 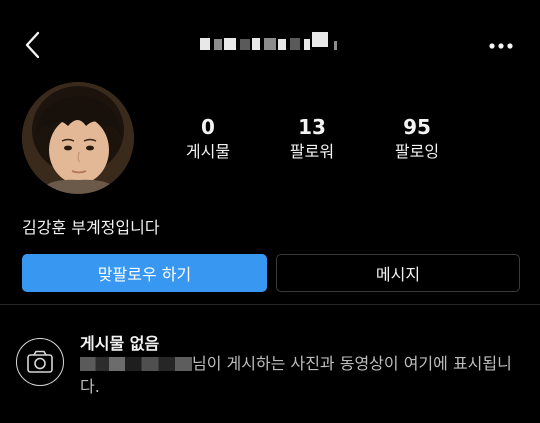 What do you see at coordinates (398, 273) in the screenshot?
I see `message-button: 메시지` at bounding box center [398, 273].